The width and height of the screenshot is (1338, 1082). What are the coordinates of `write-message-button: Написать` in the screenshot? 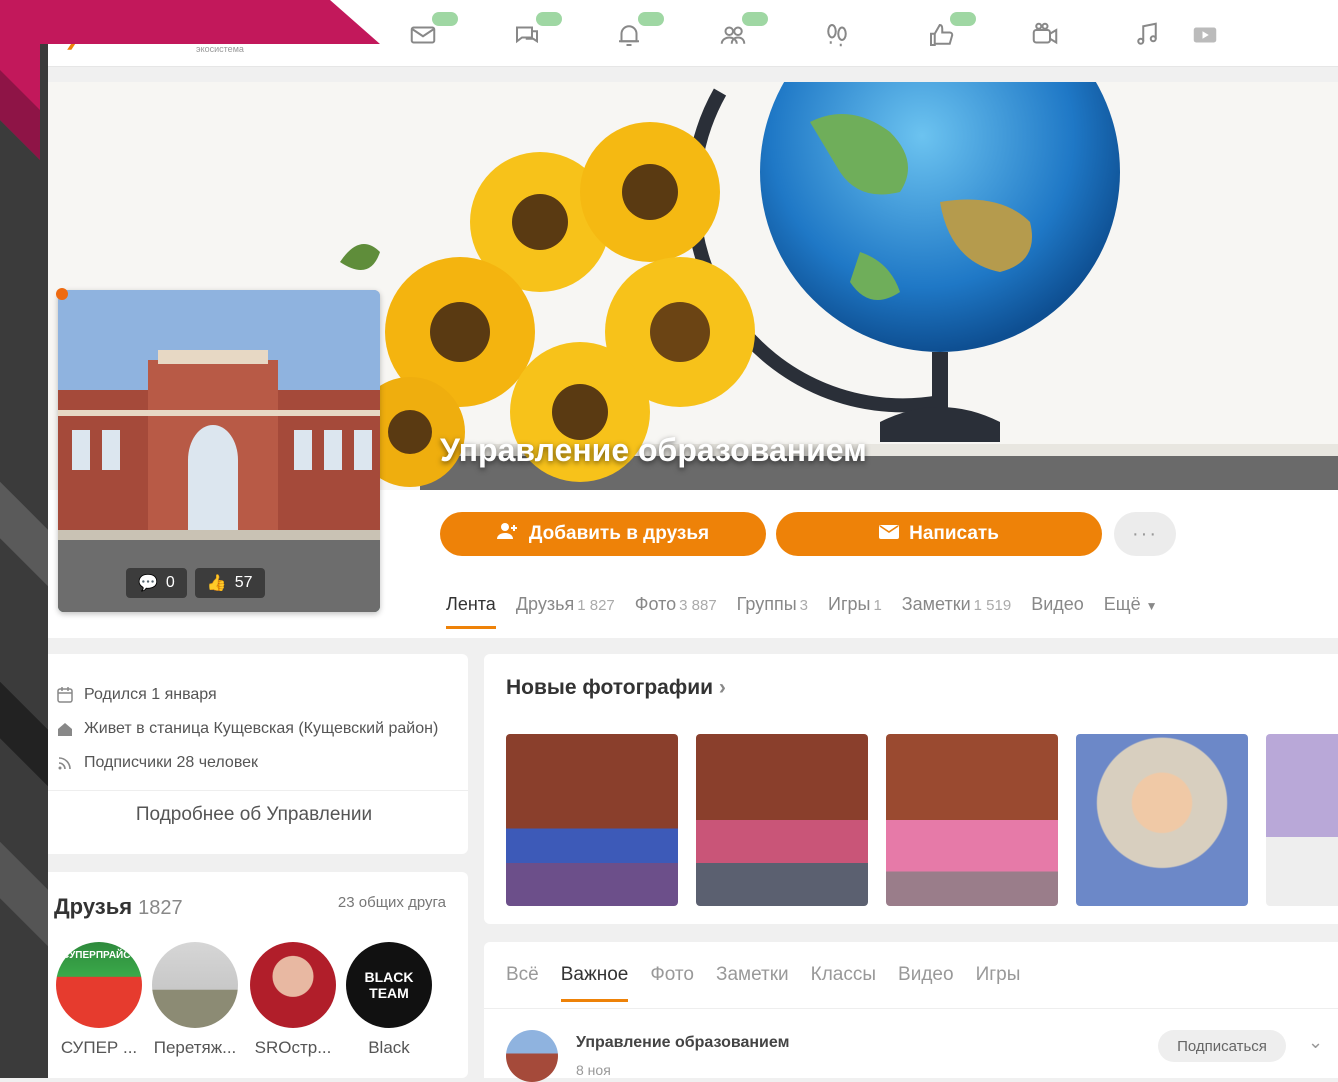 It's located at (939, 534).